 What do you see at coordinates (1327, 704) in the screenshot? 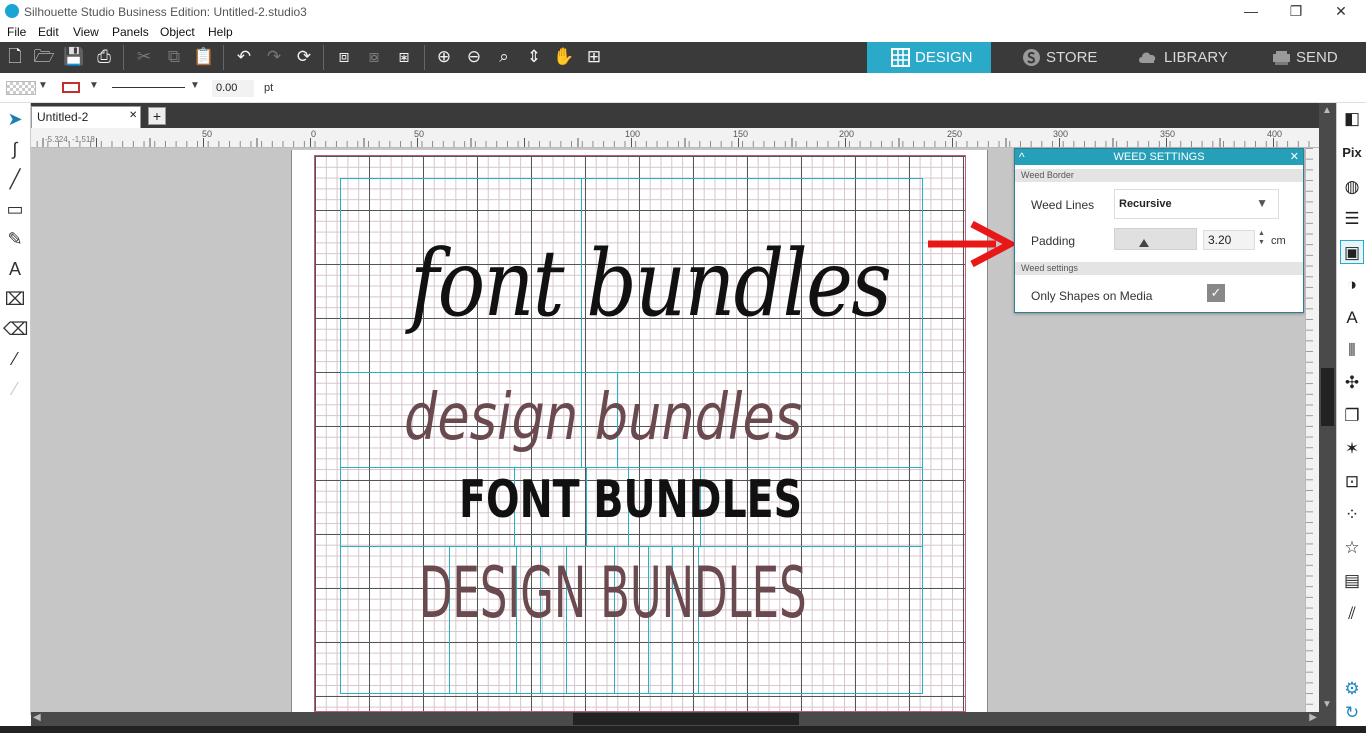
I see `scroll-down-icon: ▼` at bounding box center [1327, 704].